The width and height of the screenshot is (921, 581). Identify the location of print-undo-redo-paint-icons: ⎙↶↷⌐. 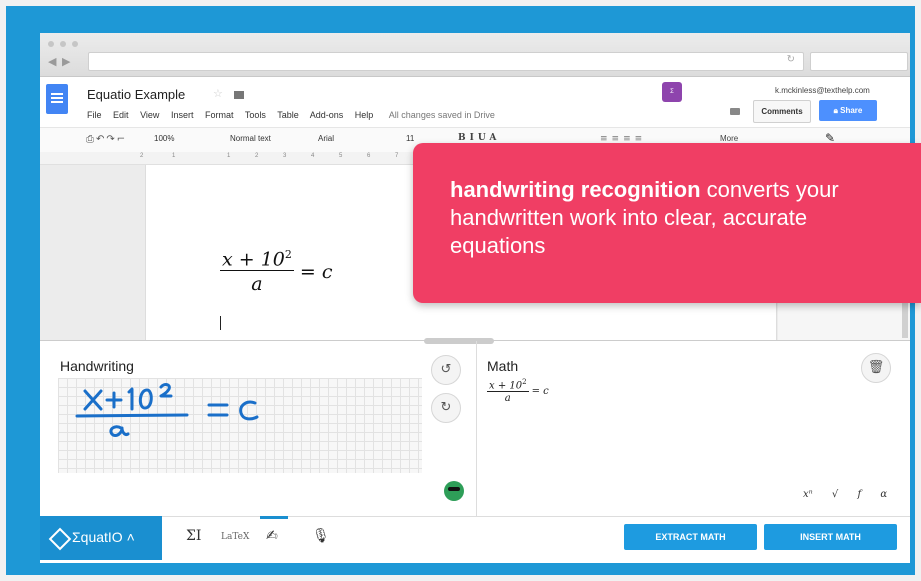
(106, 139).